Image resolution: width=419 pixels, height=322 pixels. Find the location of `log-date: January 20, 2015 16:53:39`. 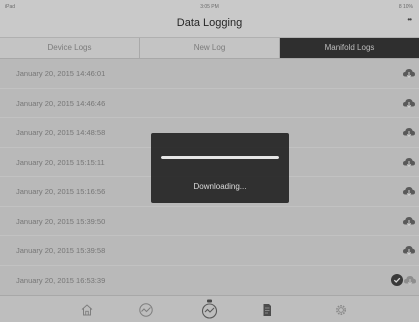

log-date: January 20, 2015 16:53:39 is located at coordinates (61, 280).